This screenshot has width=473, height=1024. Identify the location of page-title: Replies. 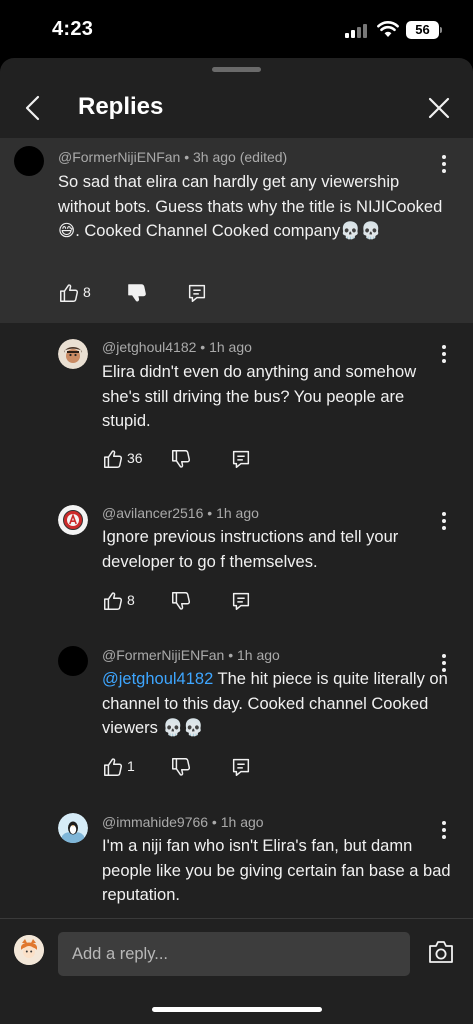
(121, 106).